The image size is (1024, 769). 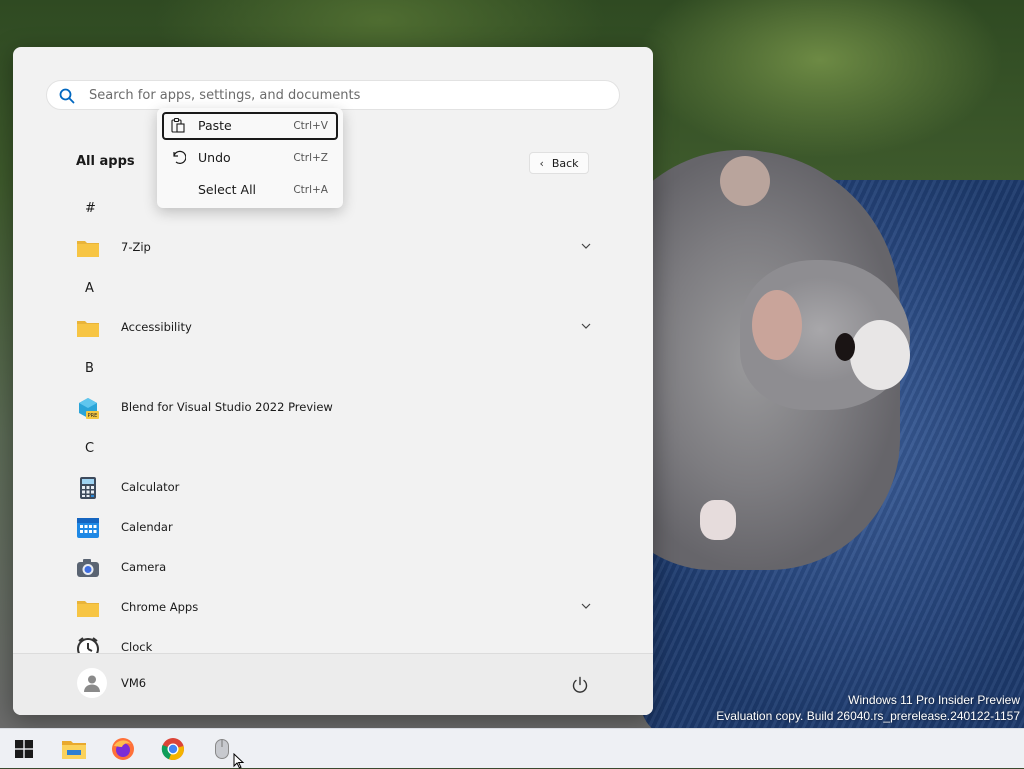 I want to click on context-menu-shortcut: Ctrl+V, so click(x=310, y=126).